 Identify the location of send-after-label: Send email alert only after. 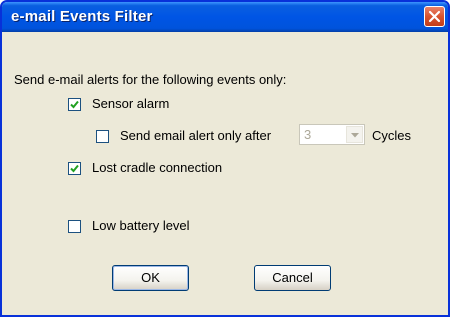
(195, 135).